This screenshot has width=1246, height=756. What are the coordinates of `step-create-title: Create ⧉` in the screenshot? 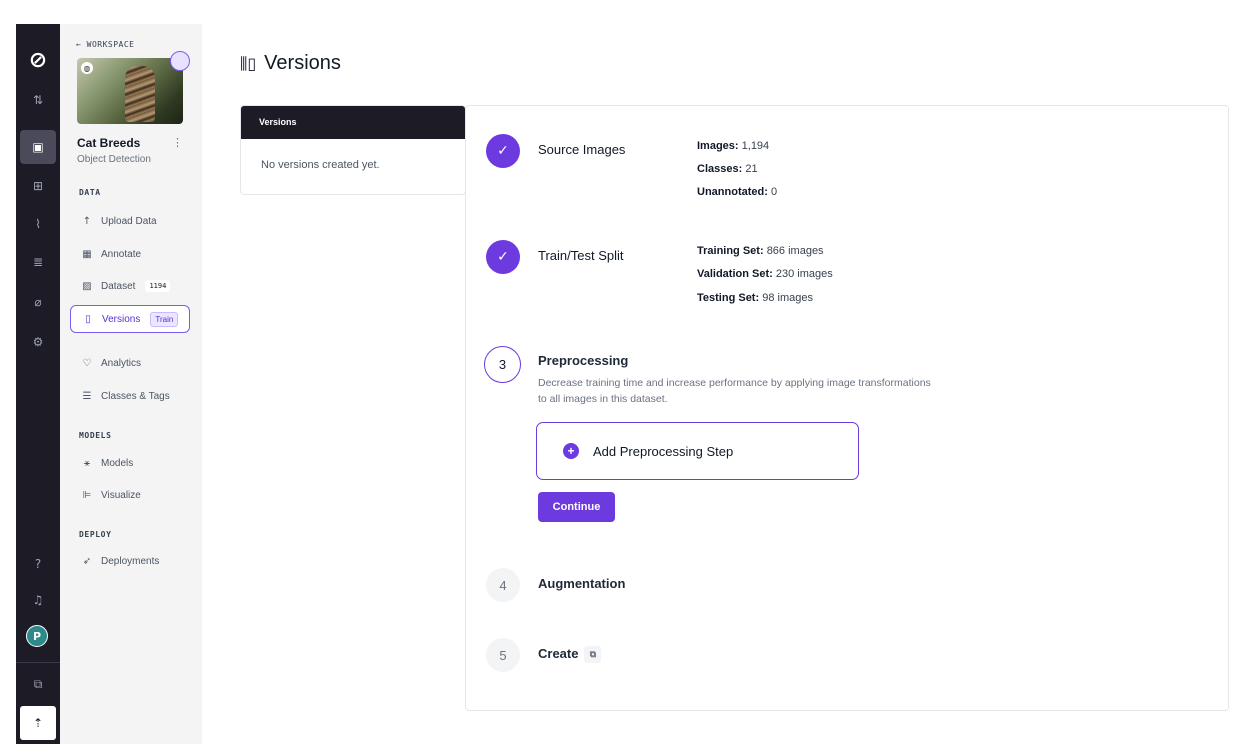 It's located at (570, 655).